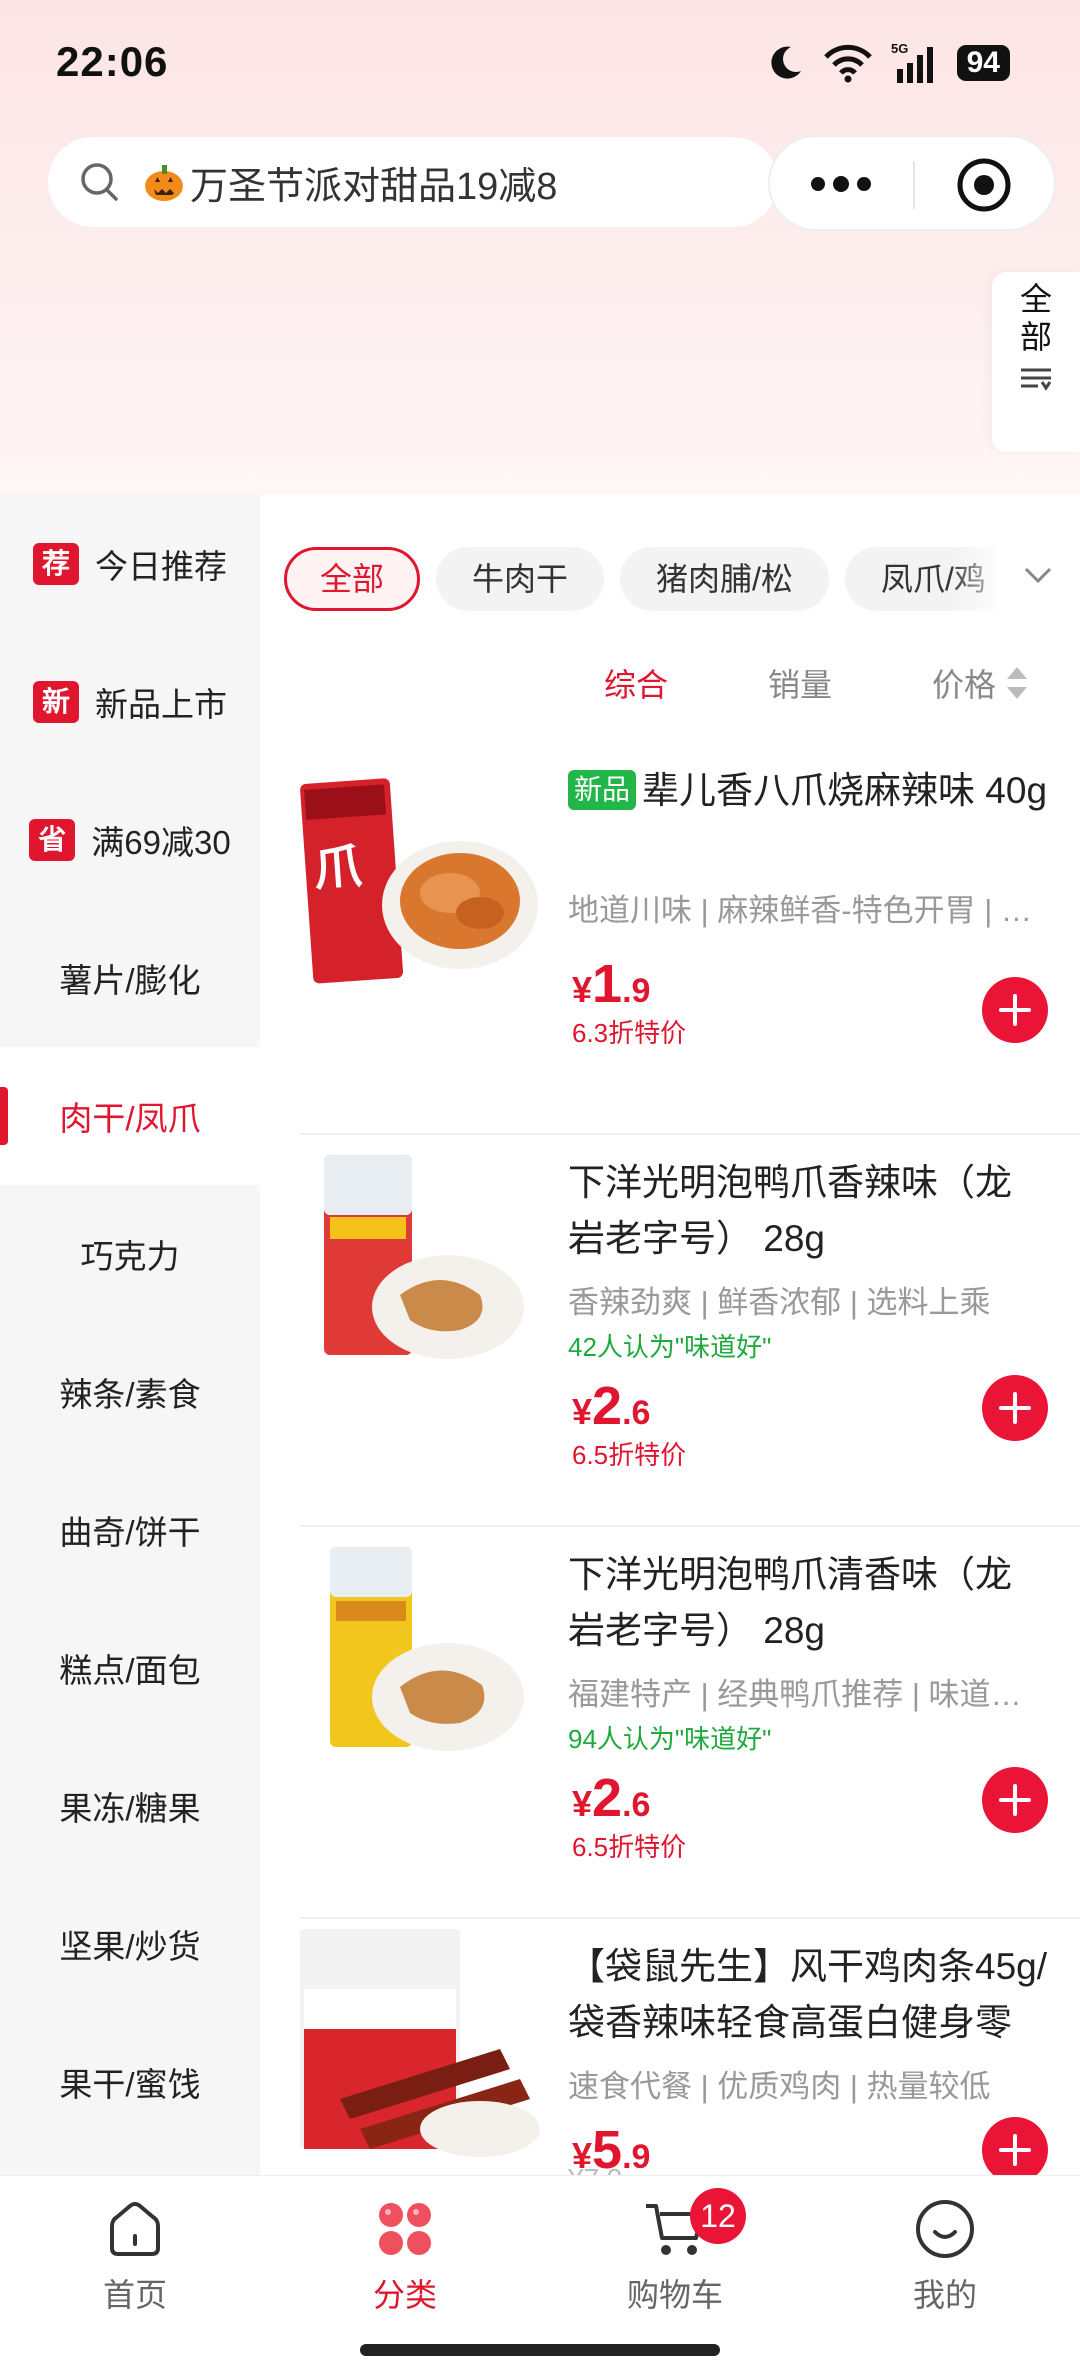  I want to click on close-target-icon, so click(984, 185).